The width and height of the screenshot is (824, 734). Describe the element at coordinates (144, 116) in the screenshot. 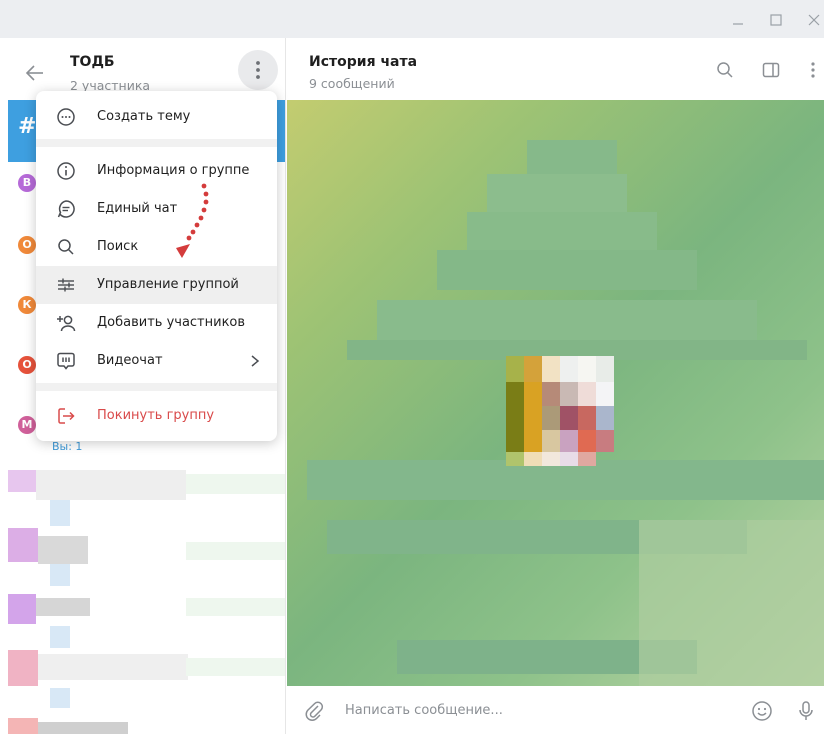

I see `menu-item-label: Создать тему` at that location.